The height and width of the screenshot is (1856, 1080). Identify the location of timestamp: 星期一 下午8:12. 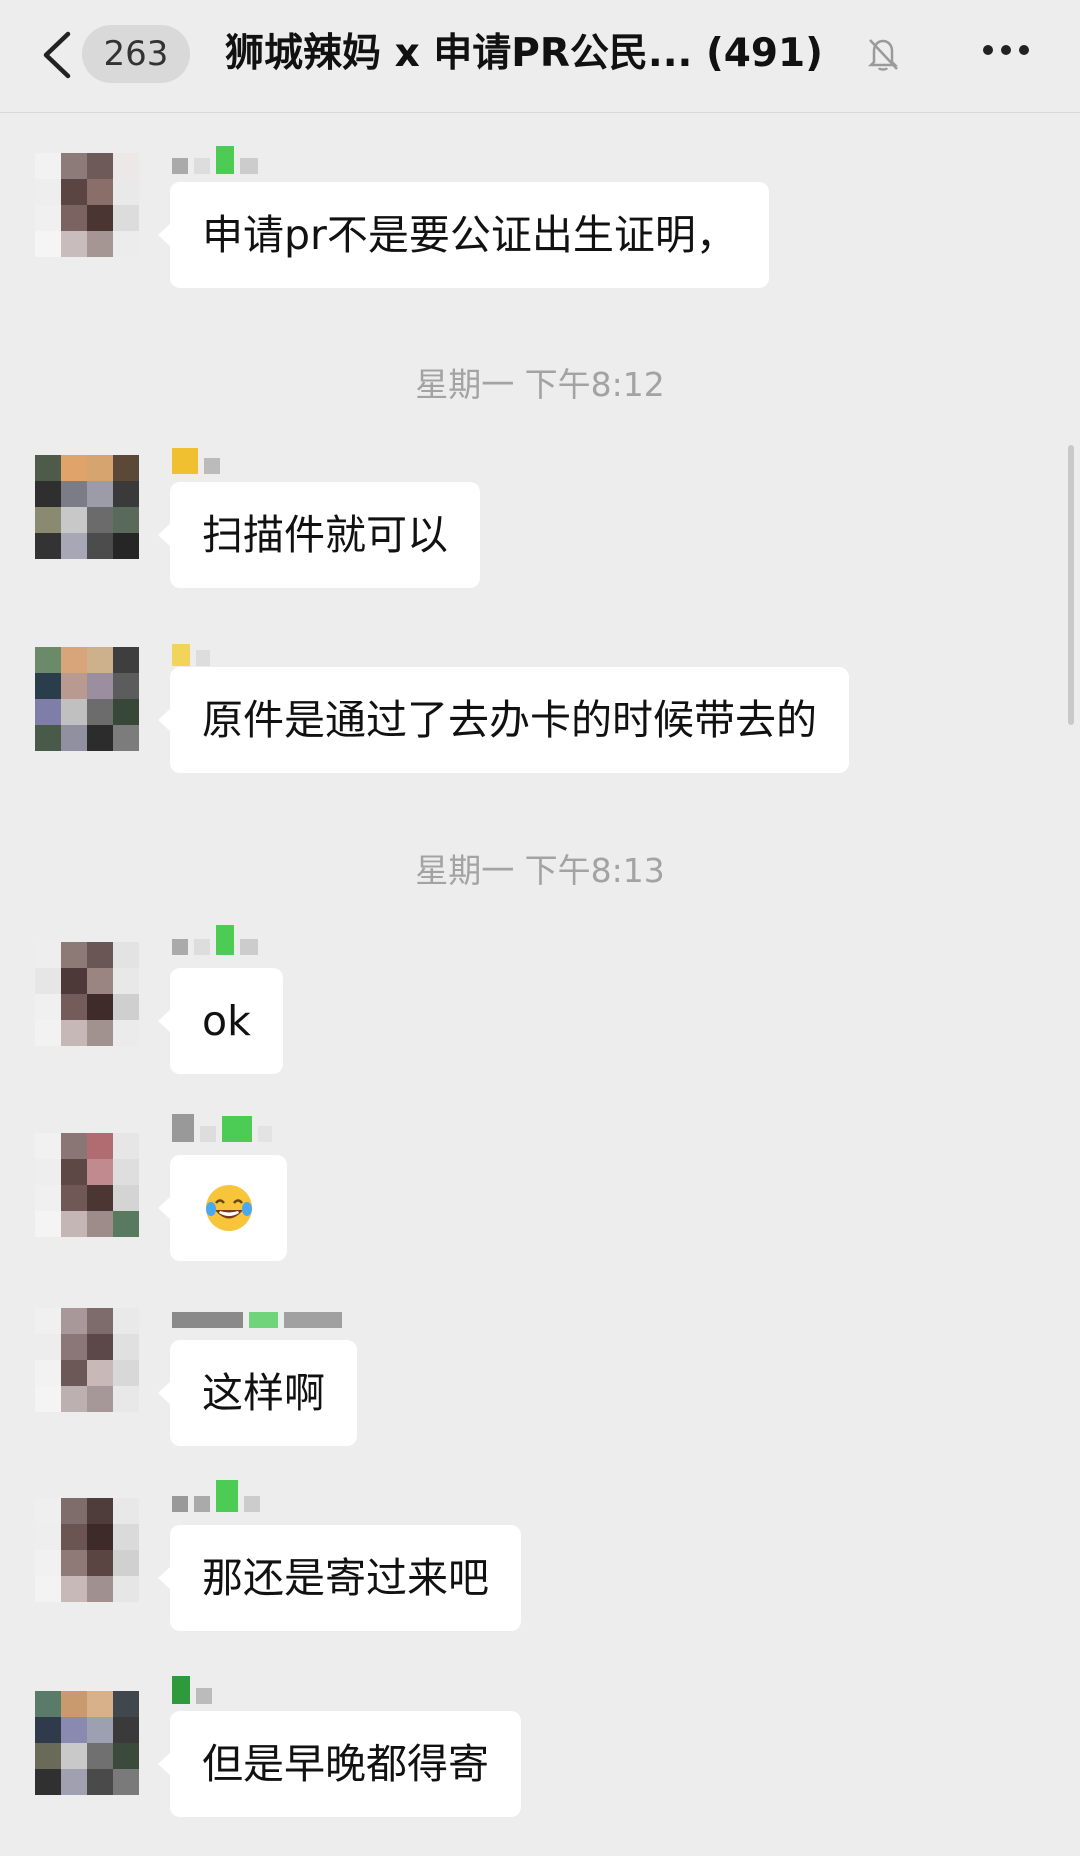
(540, 384).